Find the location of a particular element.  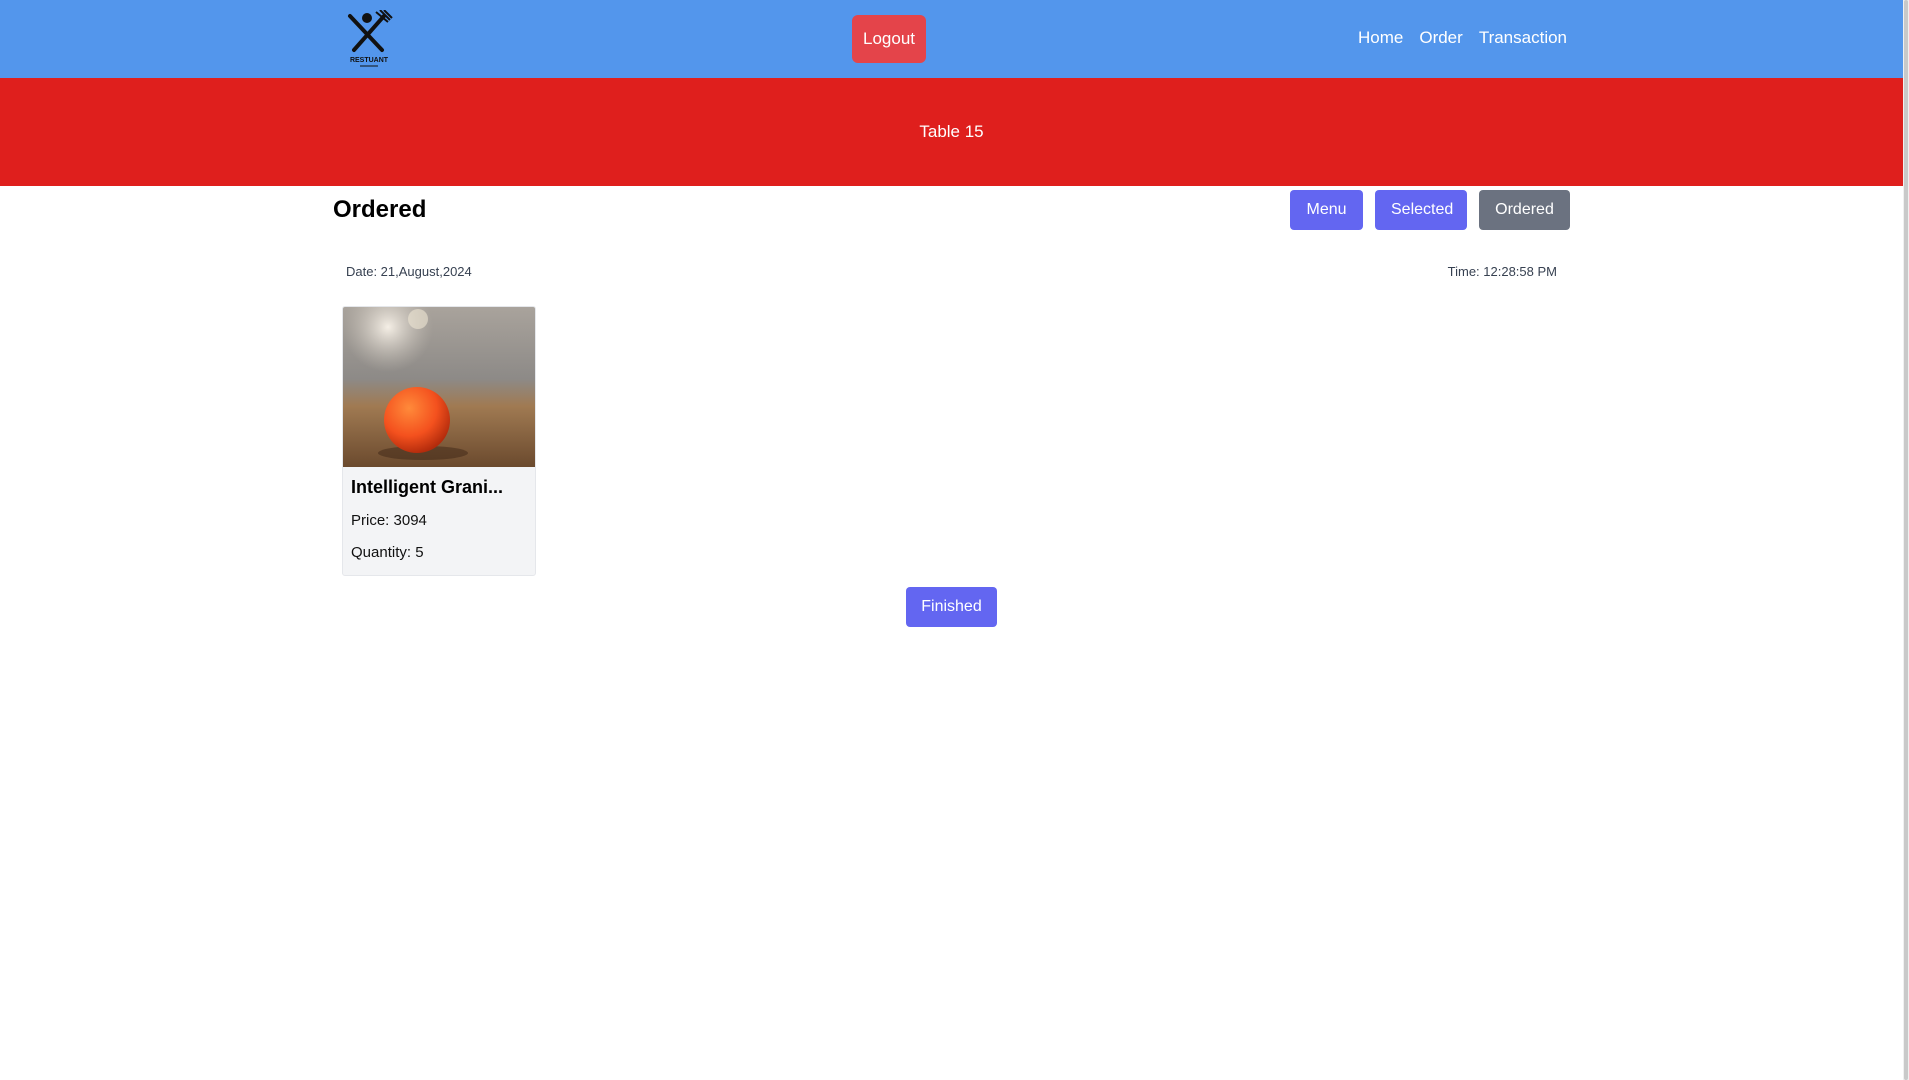

table-label: Table 15 is located at coordinates (951, 131).